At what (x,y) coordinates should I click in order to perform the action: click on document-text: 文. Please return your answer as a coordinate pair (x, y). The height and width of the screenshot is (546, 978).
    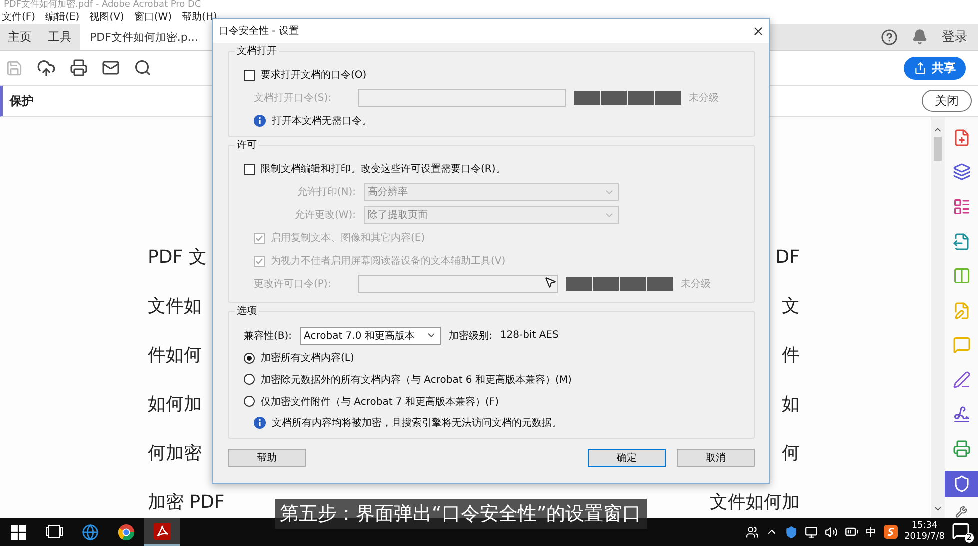
    Looking at the image, I should click on (791, 307).